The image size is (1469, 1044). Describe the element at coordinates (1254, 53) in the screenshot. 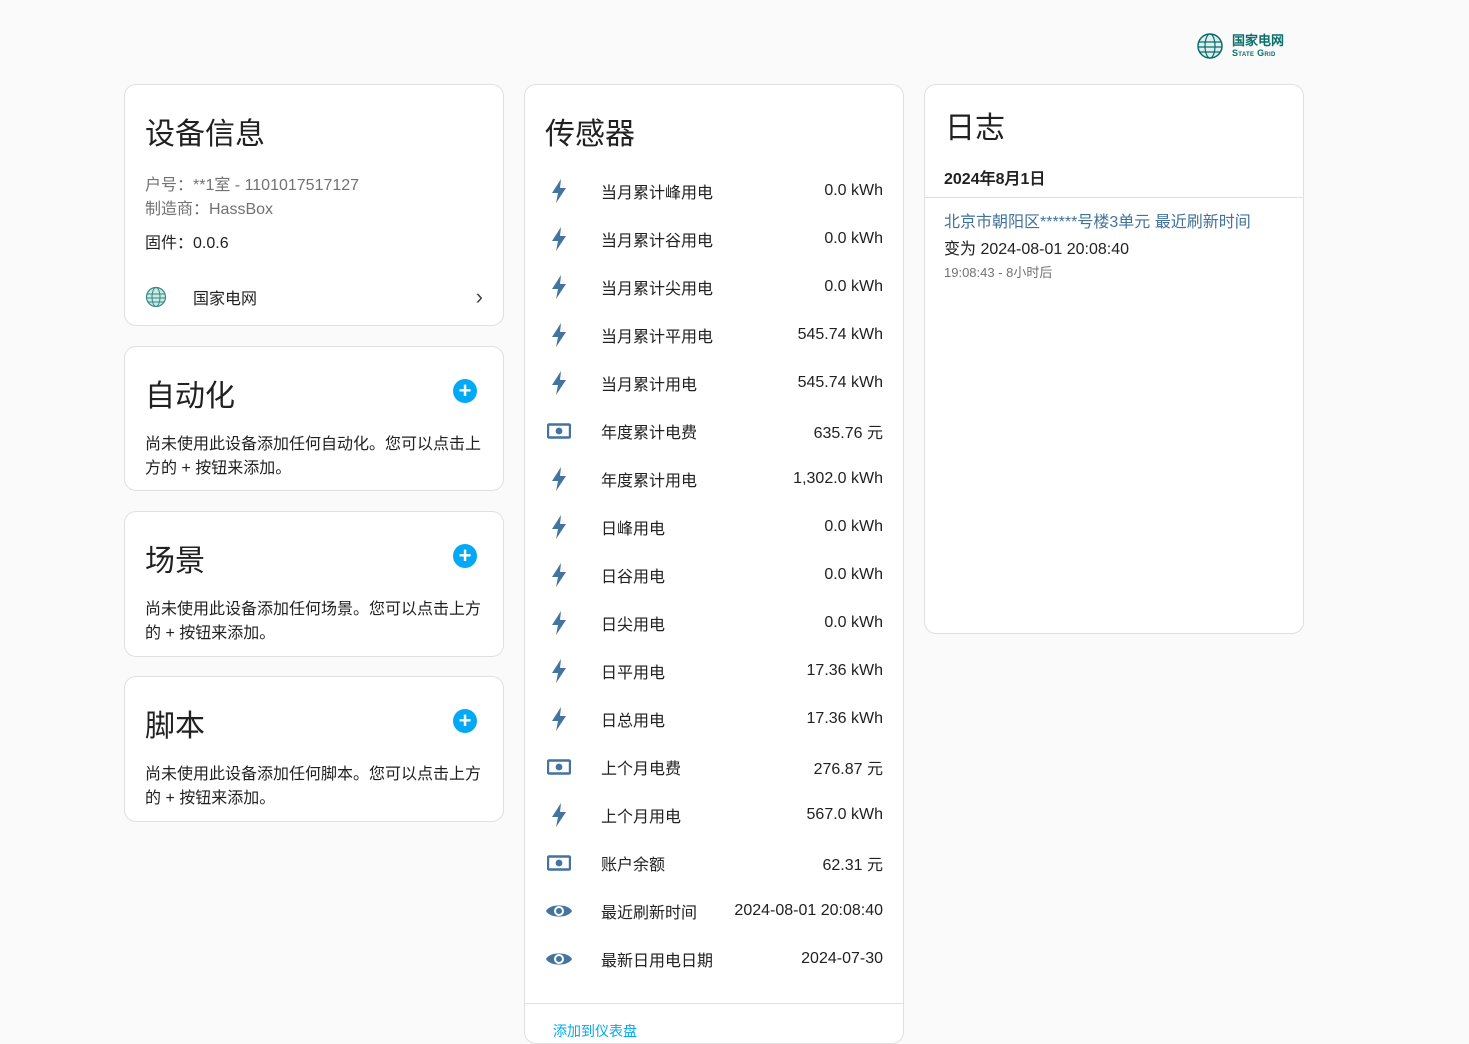

I see `brand-name-en: State Grid` at that location.